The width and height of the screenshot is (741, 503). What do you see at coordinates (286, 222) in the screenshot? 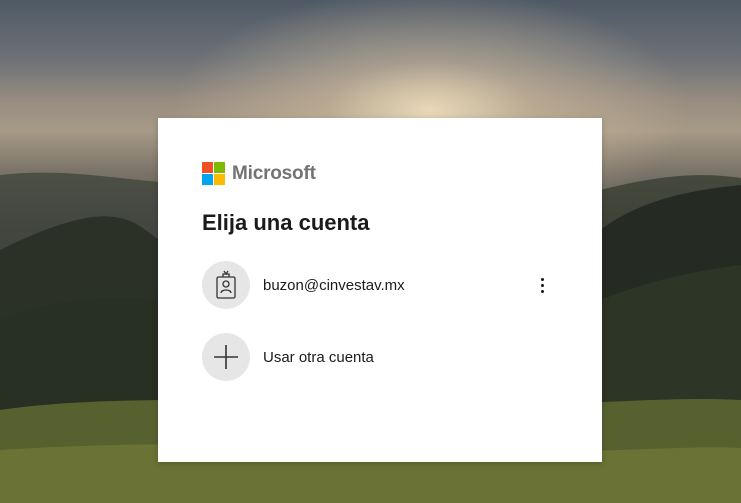
I see `page-title: Elija una cuenta` at bounding box center [286, 222].